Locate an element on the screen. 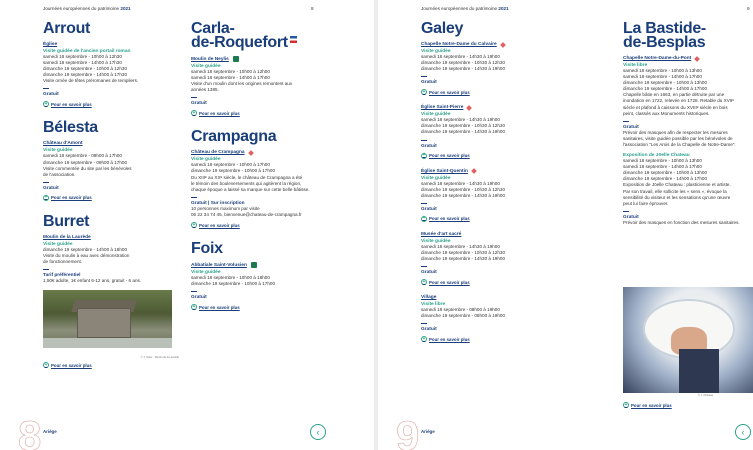 The width and height of the screenshot is (753, 450). flag-icon is located at coordinates (293, 39).